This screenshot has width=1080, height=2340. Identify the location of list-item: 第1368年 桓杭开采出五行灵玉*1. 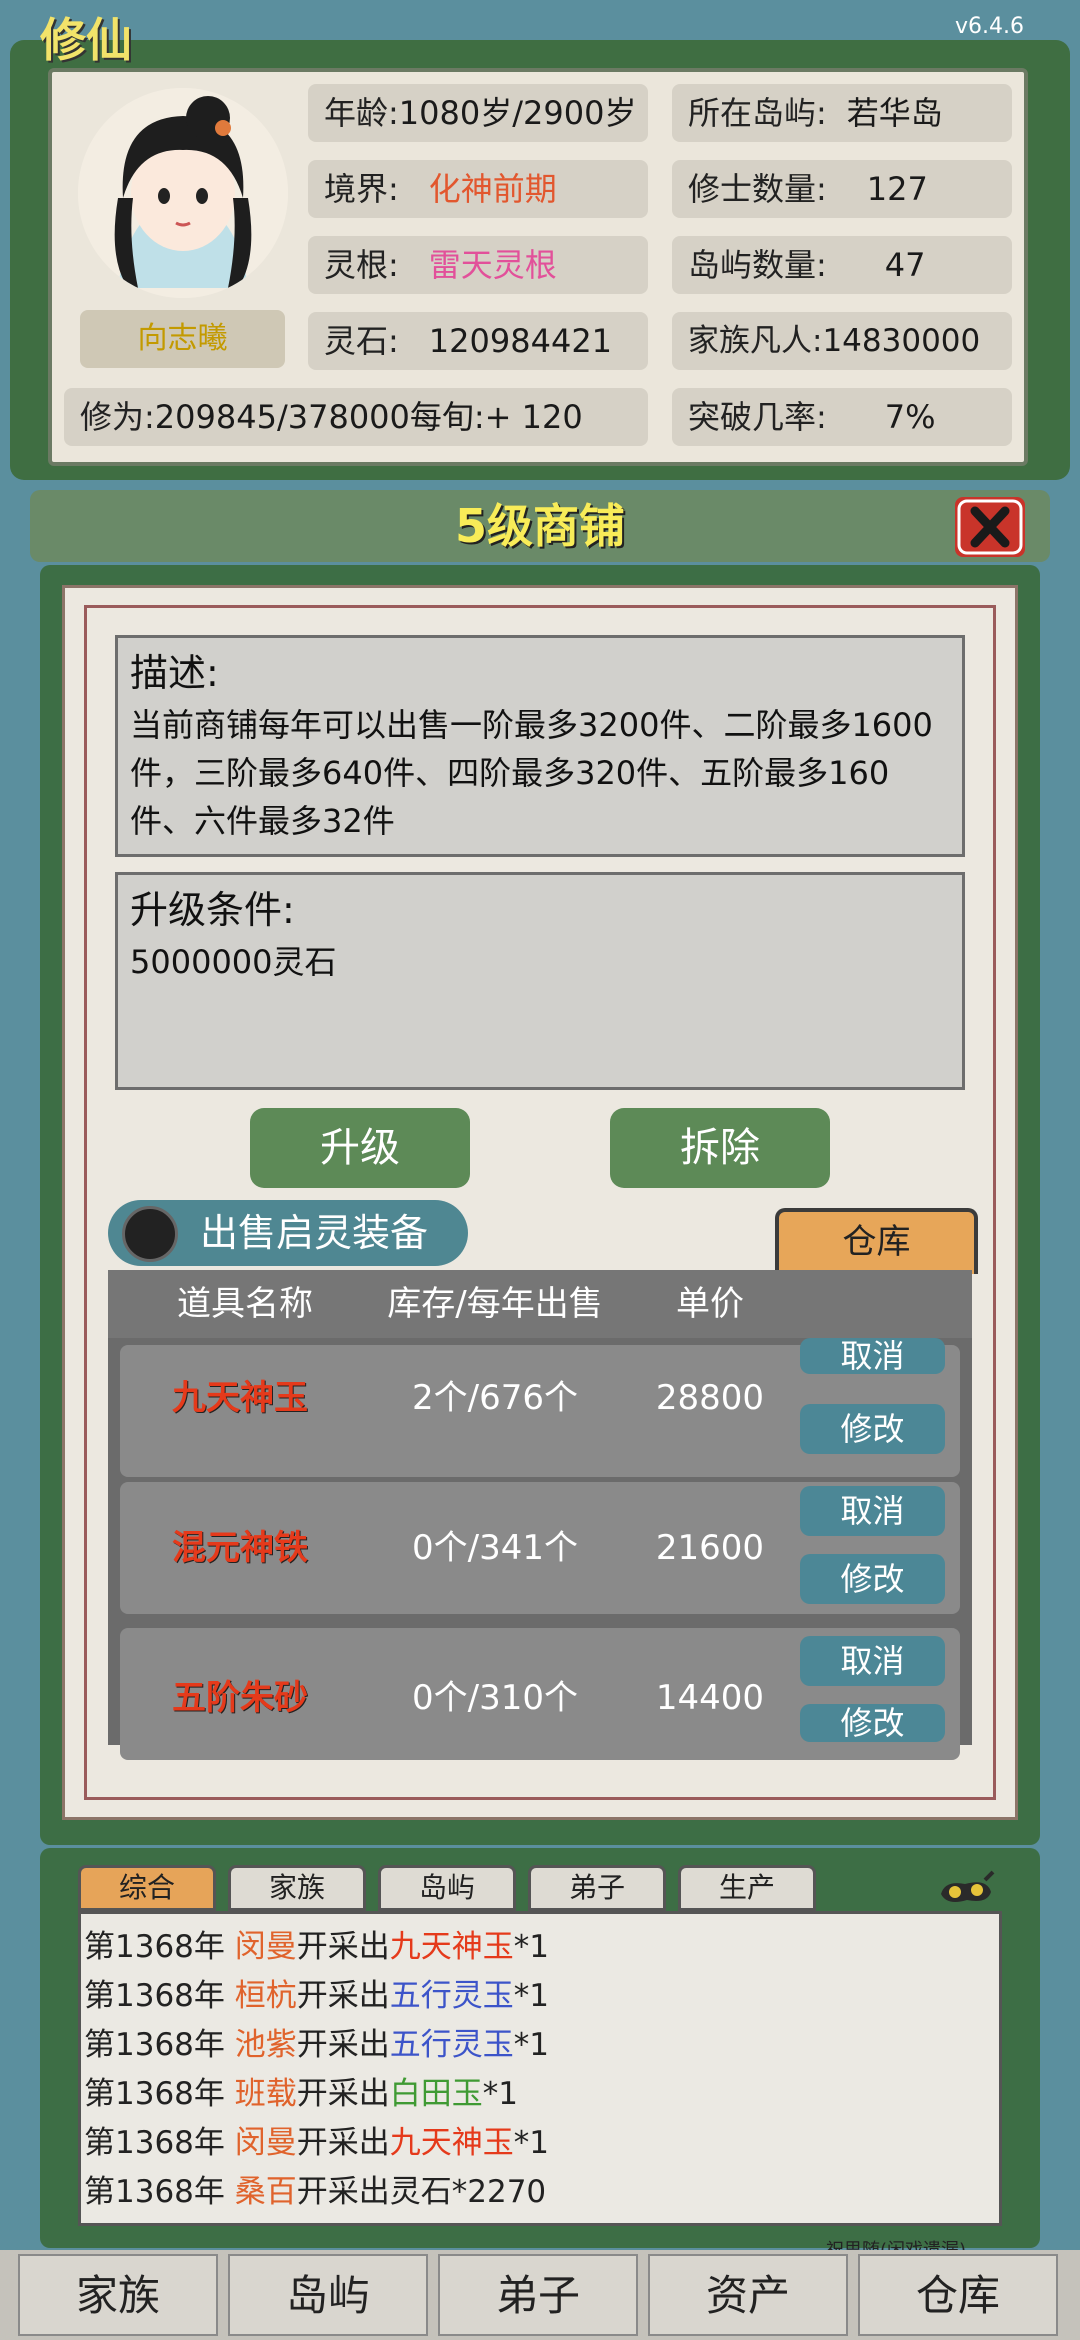
(316, 1996).